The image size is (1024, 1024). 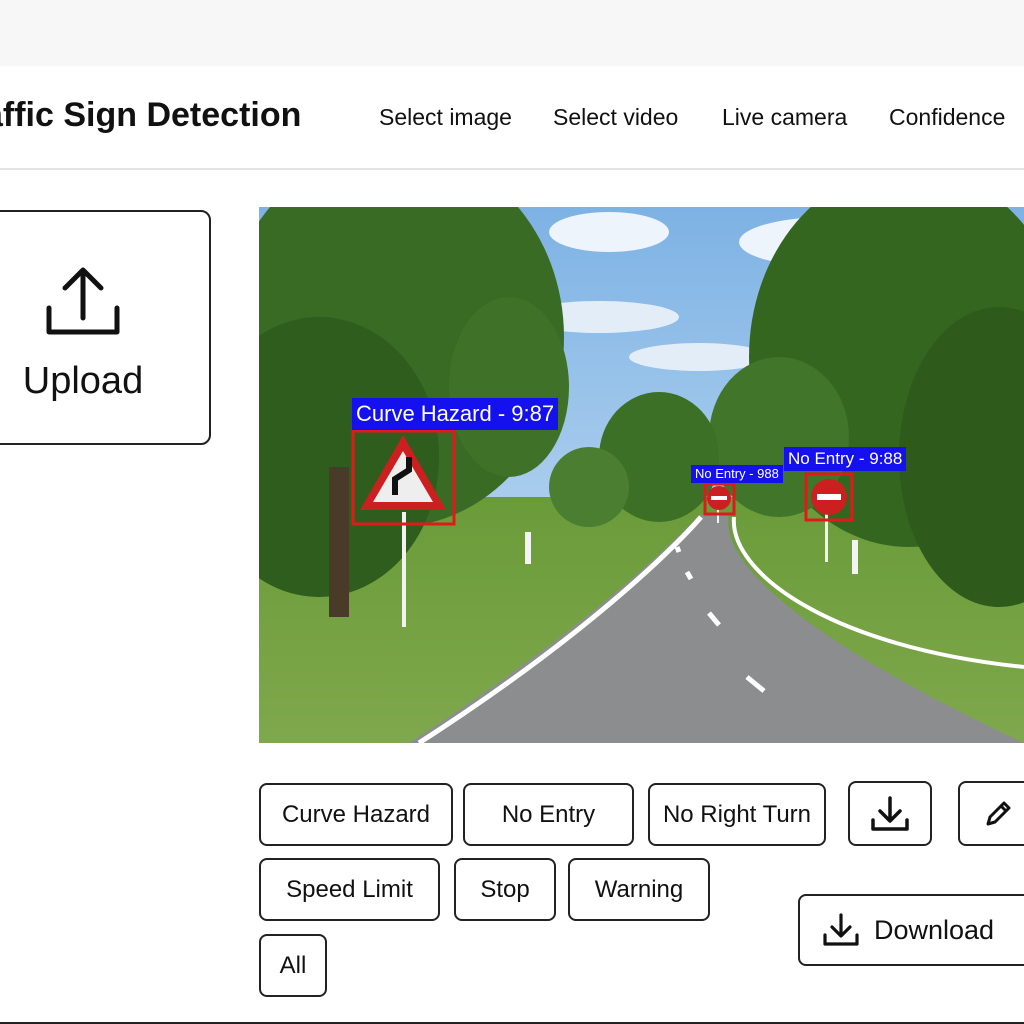 What do you see at coordinates (784, 117) in the screenshot?
I see `nav-live-camera: Live camera` at bounding box center [784, 117].